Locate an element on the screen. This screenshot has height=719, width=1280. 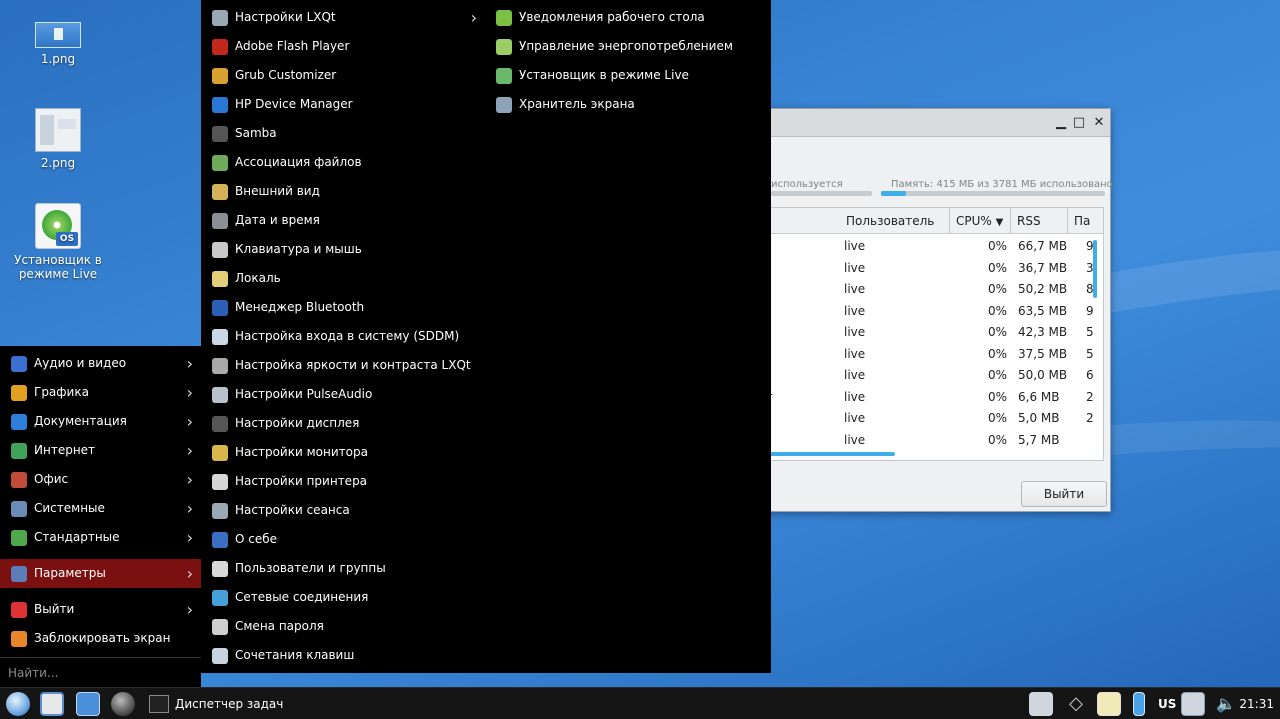
desktop-icon-1png: 1.png is located at coordinates (58, 44).